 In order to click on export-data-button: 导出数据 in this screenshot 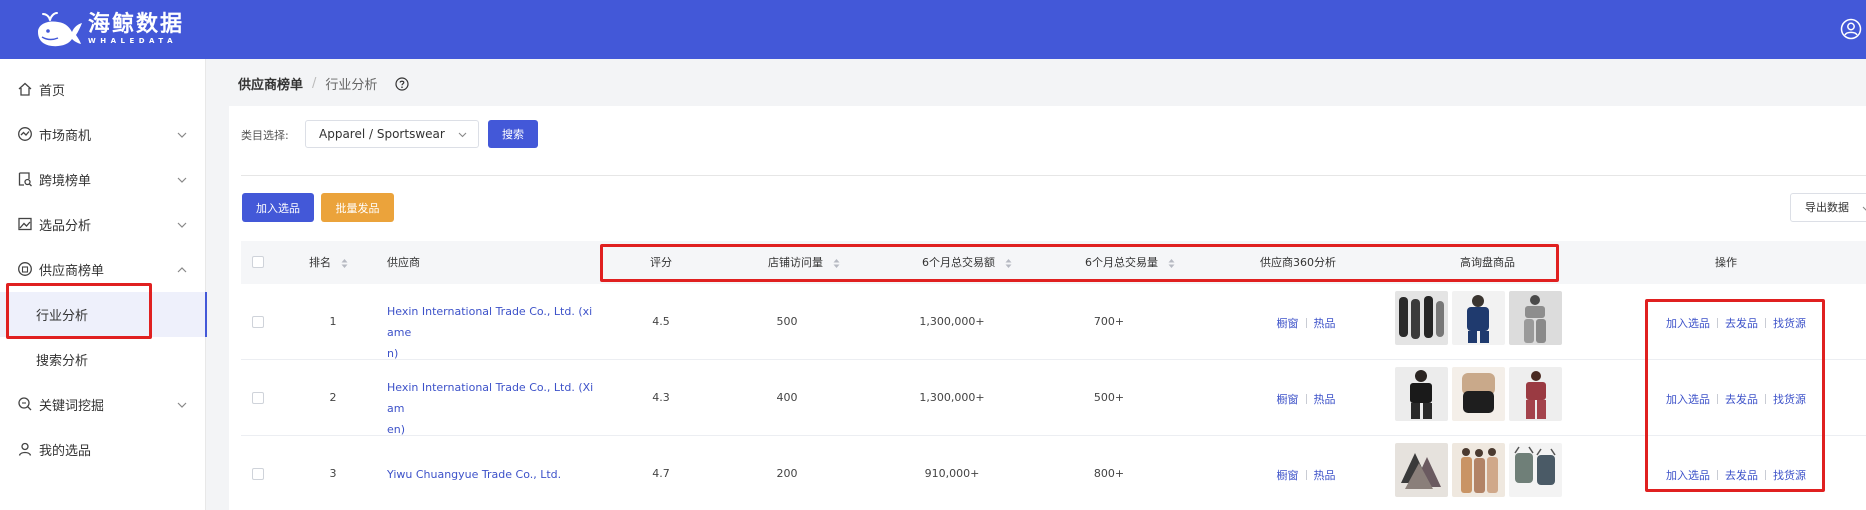, I will do `click(1828, 207)`.